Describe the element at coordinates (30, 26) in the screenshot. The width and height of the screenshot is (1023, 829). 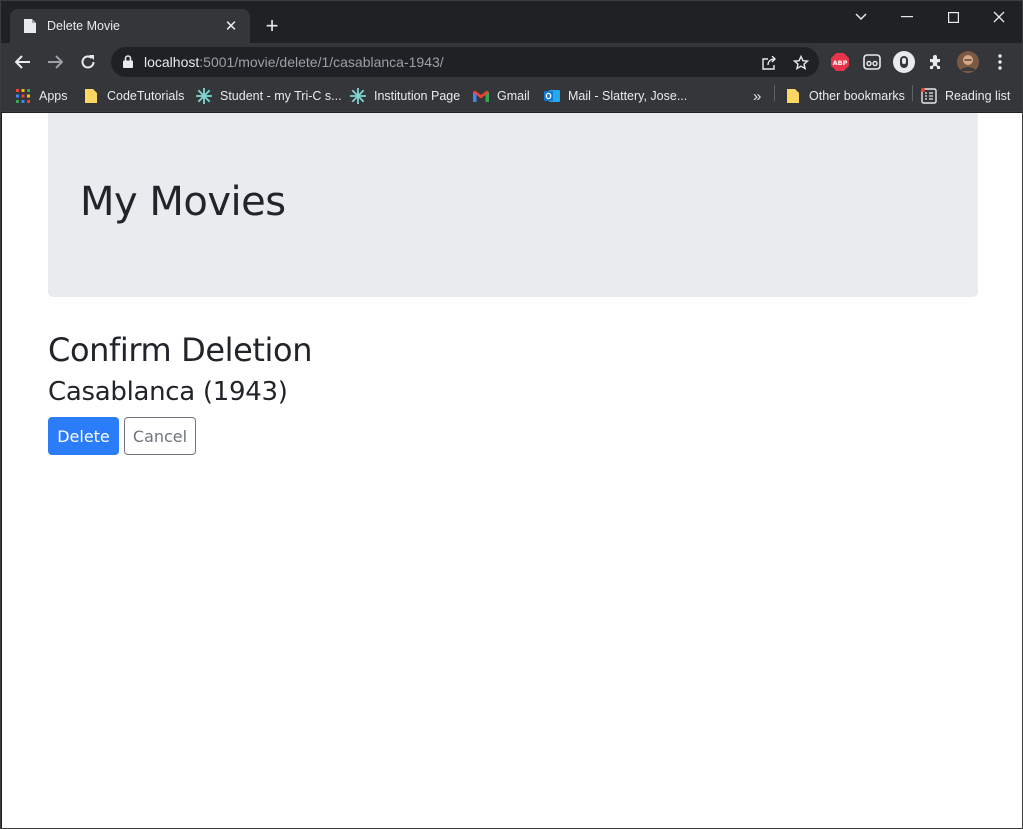
I see `page-icon` at that location.